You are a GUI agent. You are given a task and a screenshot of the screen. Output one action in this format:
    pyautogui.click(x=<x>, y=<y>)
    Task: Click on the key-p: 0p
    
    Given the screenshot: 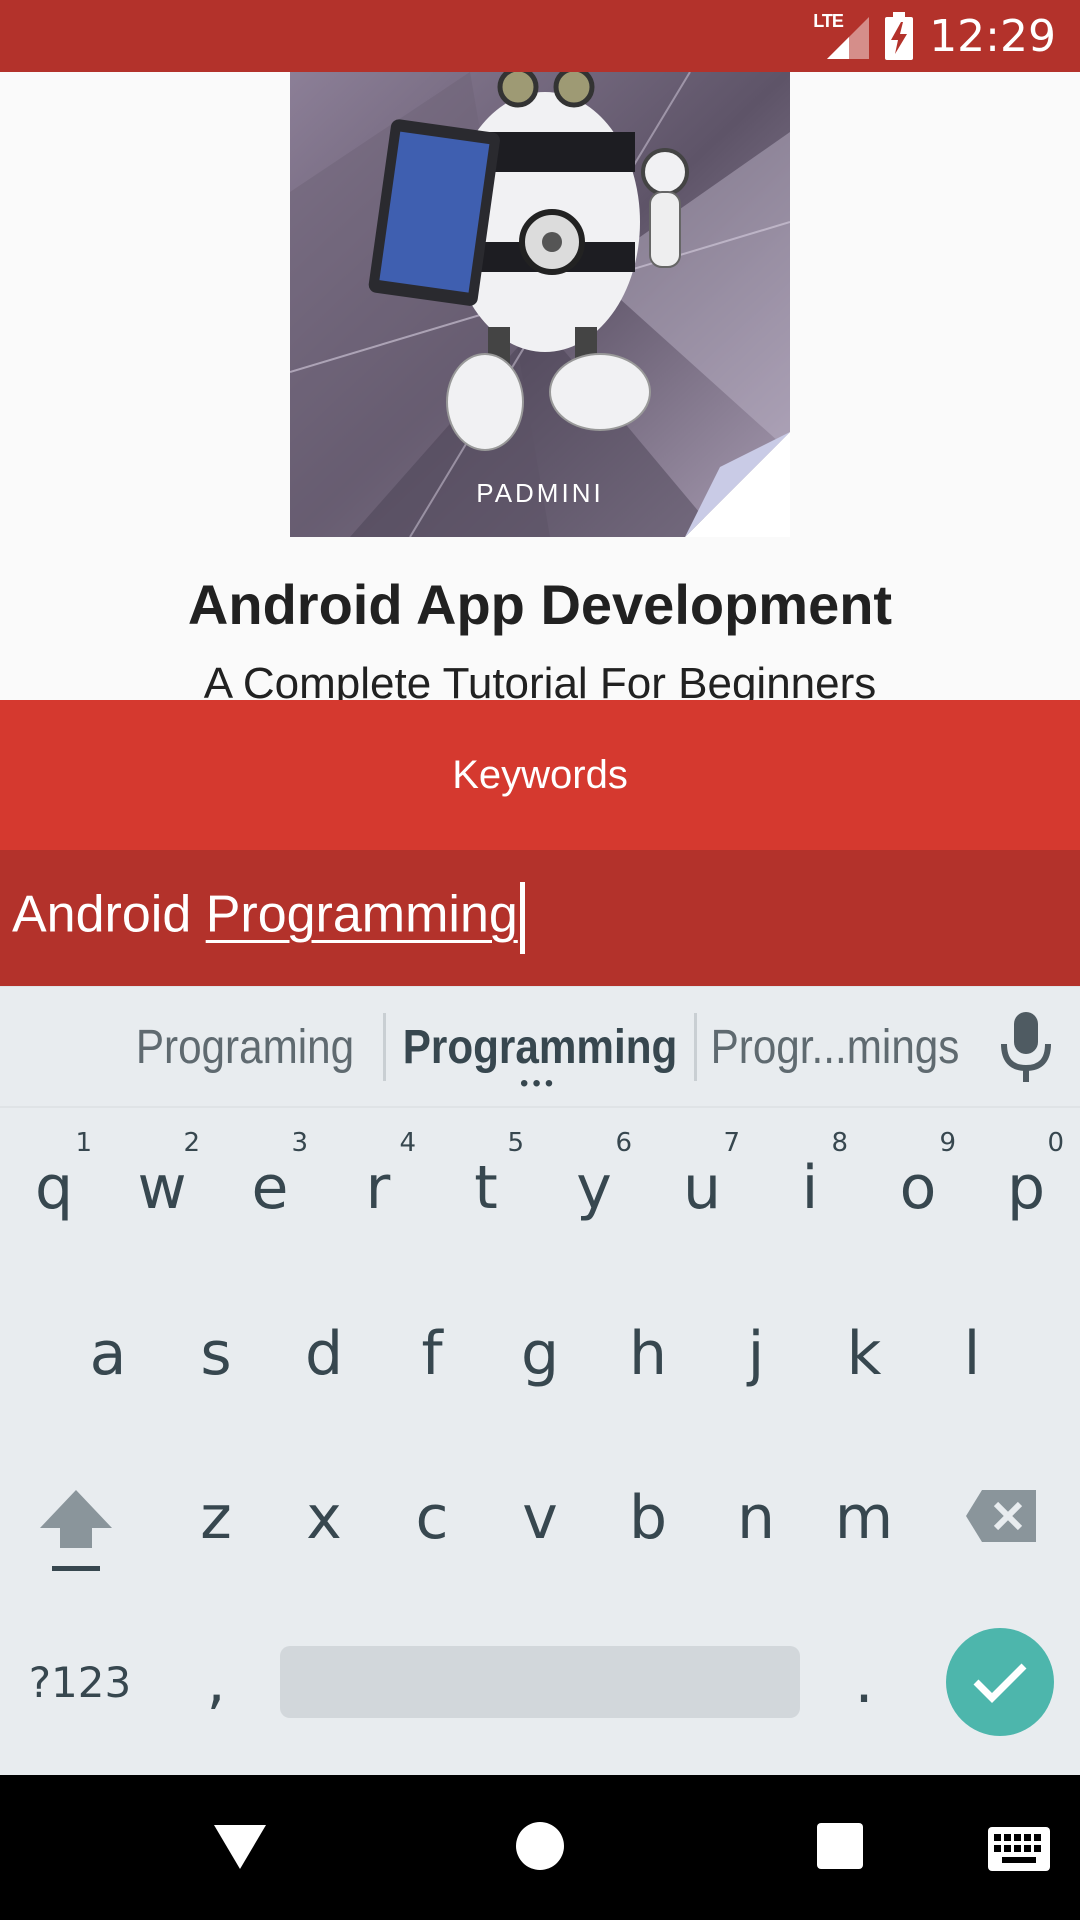 What is the action you would take?
    pyautogui.click(x=1026, y=1188)
    